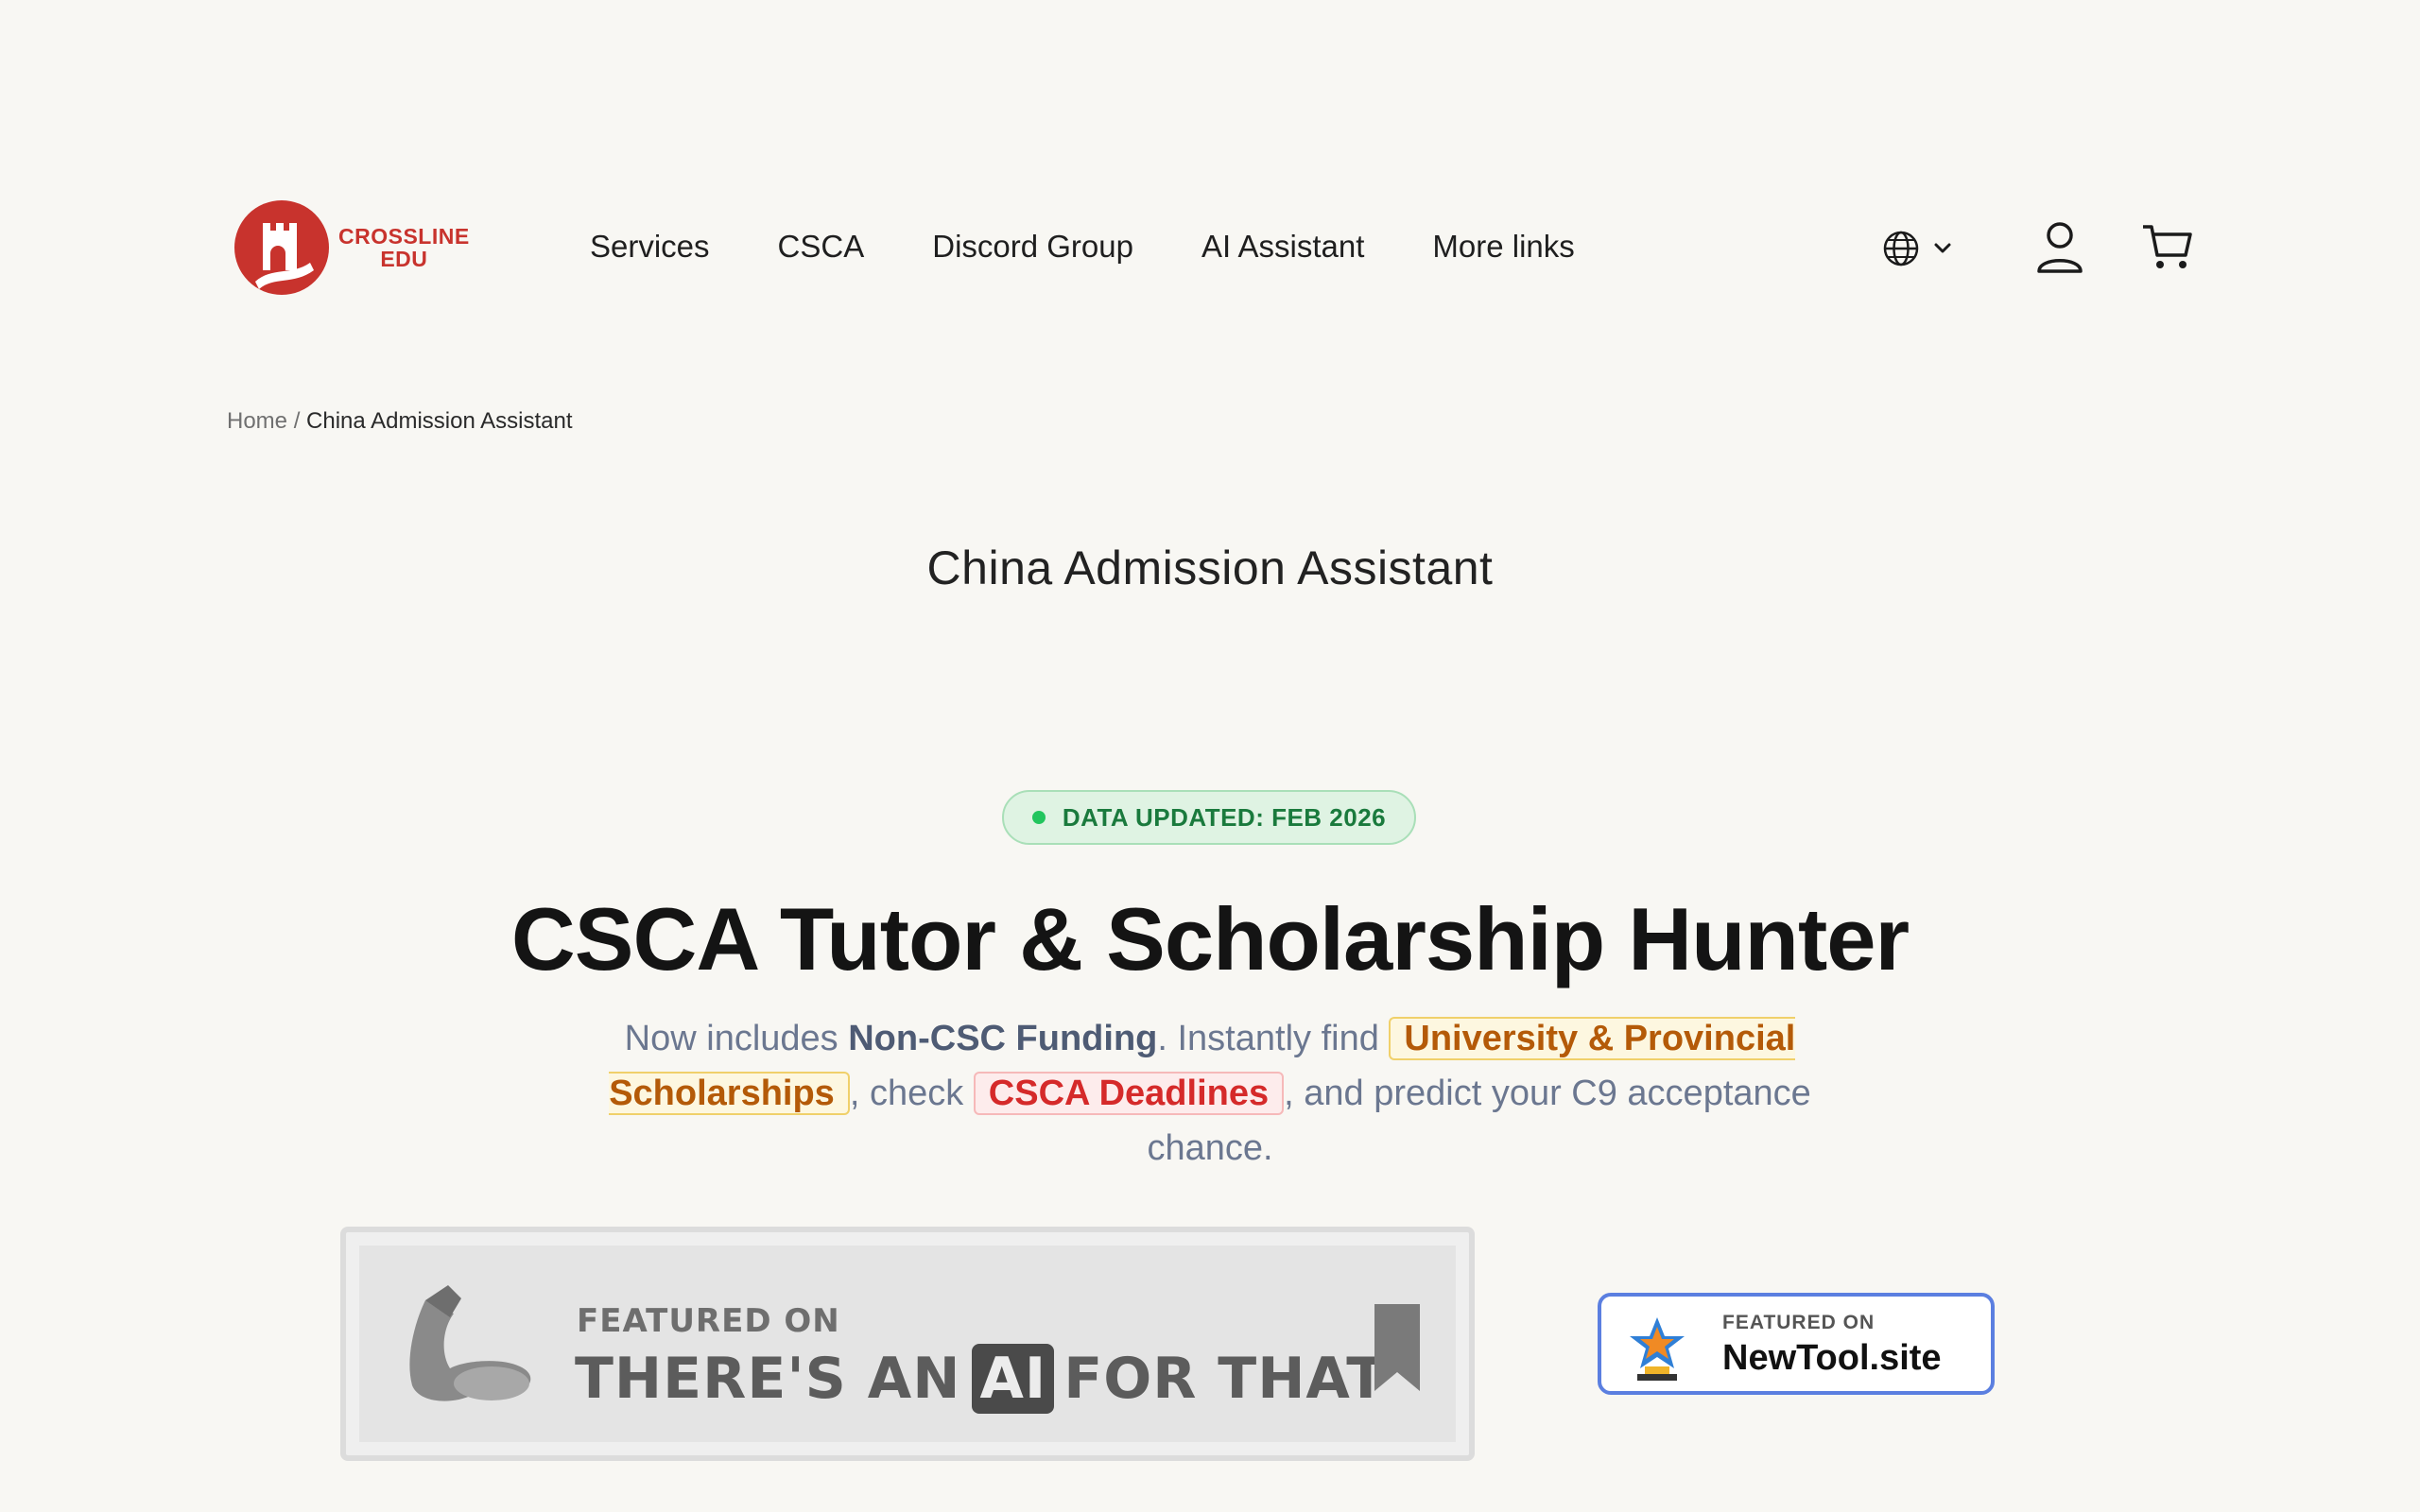  What do you see at coordinates (1799, 1322) in the screenshot?
I see `newtool-featured-on: FEATURED ON` at bounding box center [1799, 1322].